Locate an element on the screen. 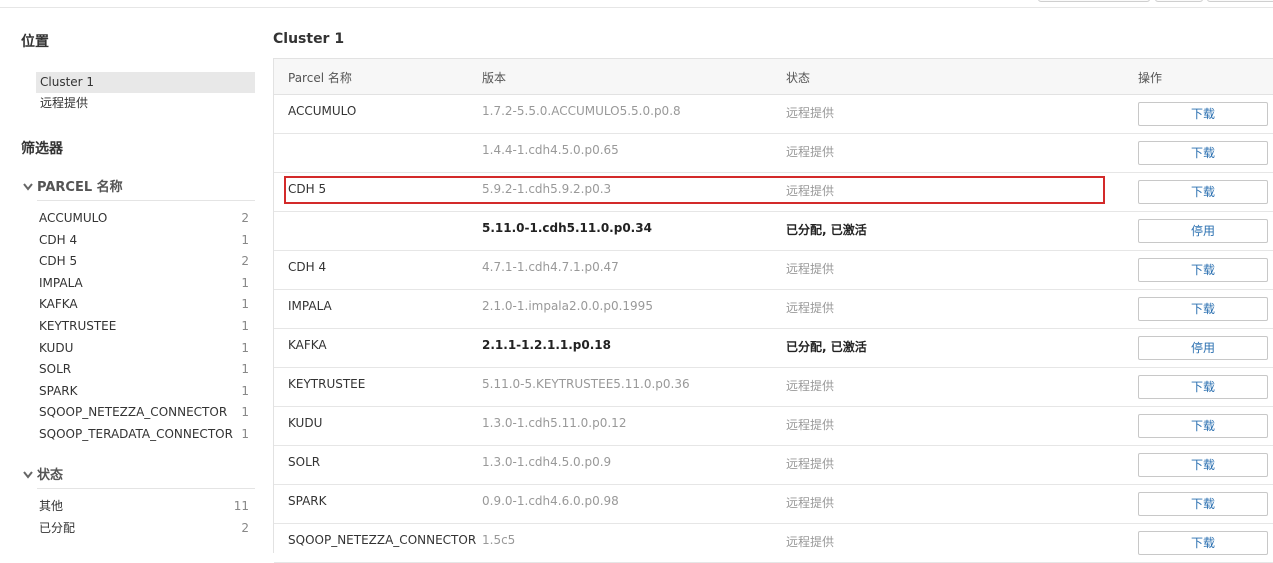 This screenshot has width=1273, height=563. location-title: 位置 is located at coordinates (35, 42).